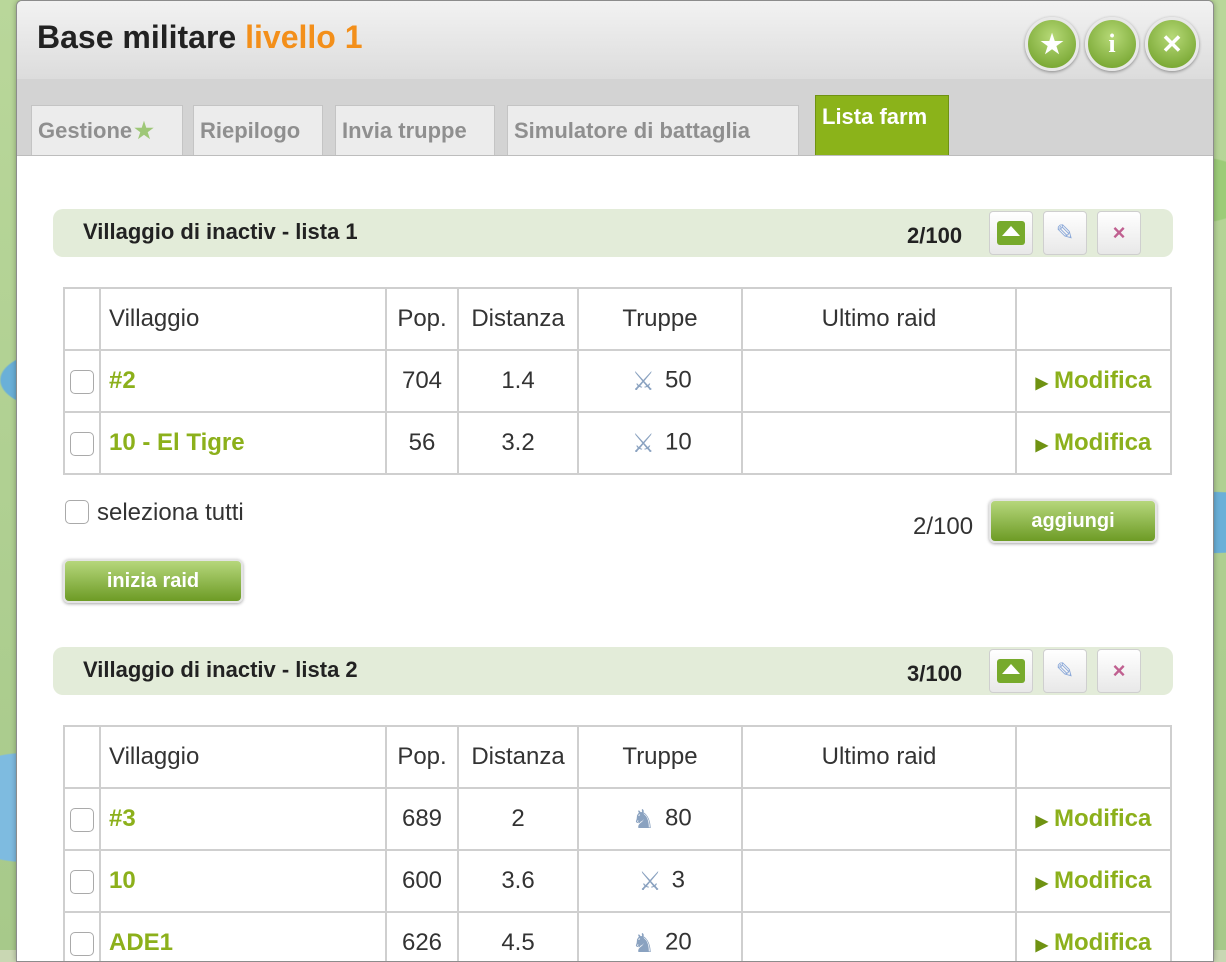 This screenshot has width=1226, height=962. Describe the element at coordinates (220, 231) in the screenshot. I see `list-name: Villaggio di inactiv - lista 1` at that location.